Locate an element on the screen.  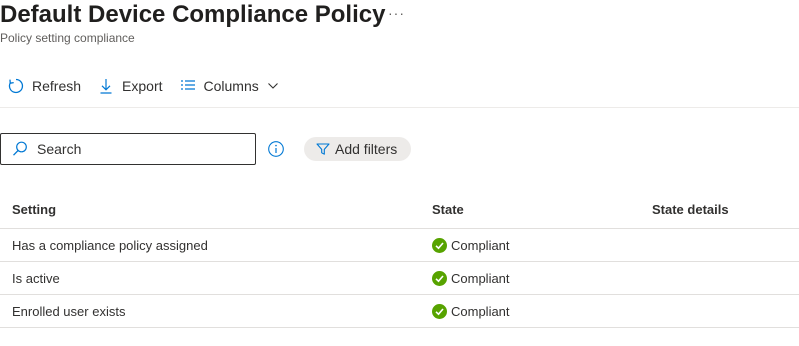
search-box is located at coordinates (128, 149).